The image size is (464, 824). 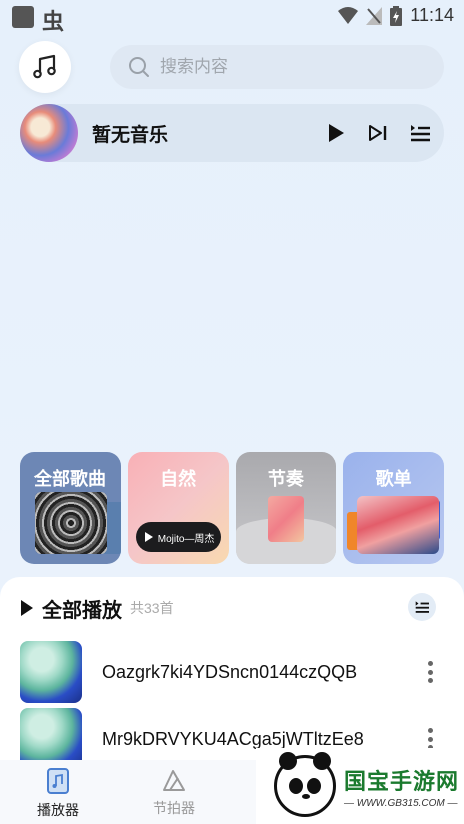 I want to click on category-label: 全部歌曲, so click(x=70, y=479).